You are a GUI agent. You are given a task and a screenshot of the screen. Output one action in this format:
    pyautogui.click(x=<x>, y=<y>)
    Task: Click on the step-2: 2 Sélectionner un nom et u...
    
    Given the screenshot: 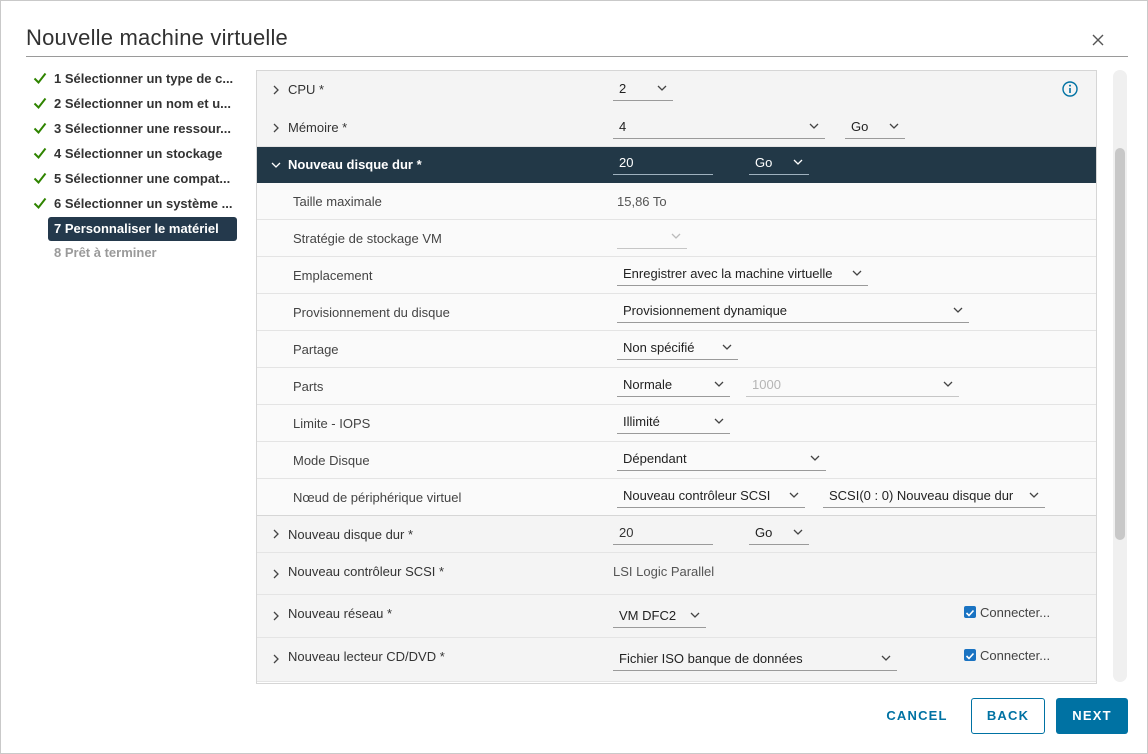 What is the action you would take?
    pyautogui.click(x=136, y=104)
    